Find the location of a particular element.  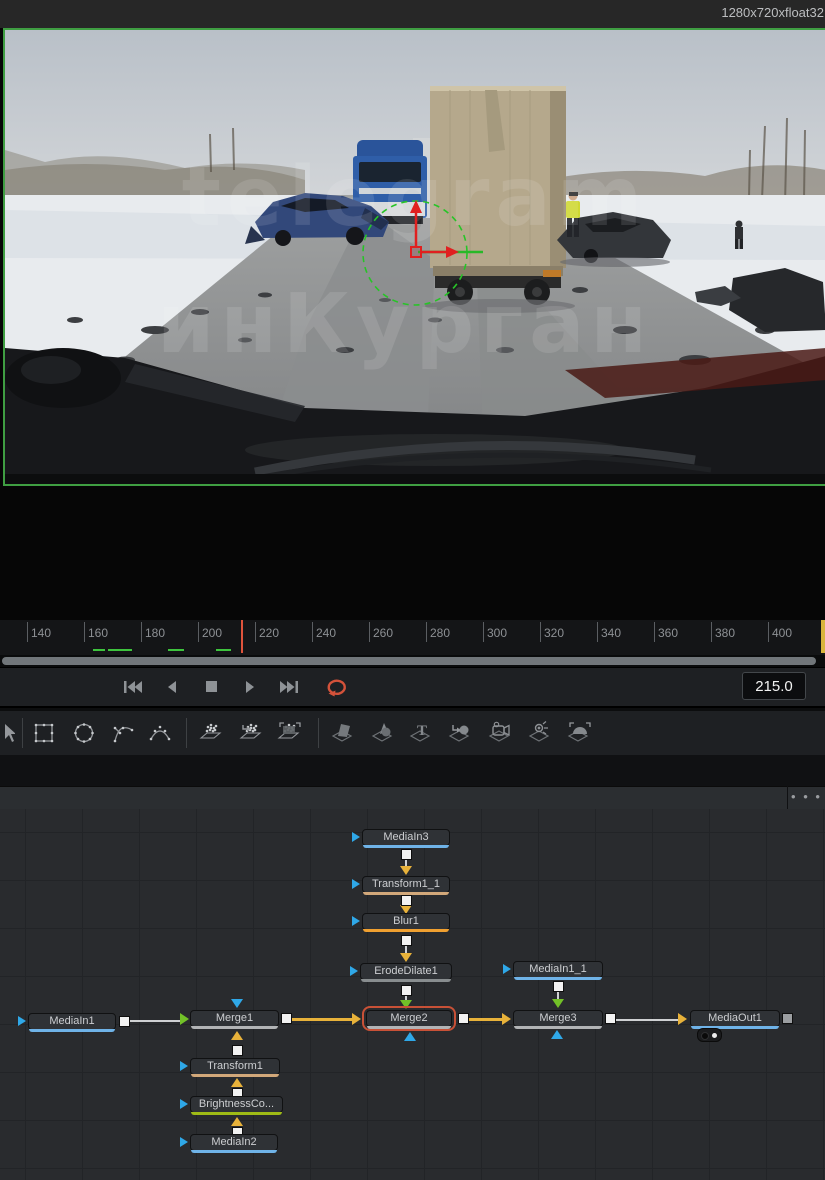

node-Transform1: Transform1 is located at coordinates (235, 1067).